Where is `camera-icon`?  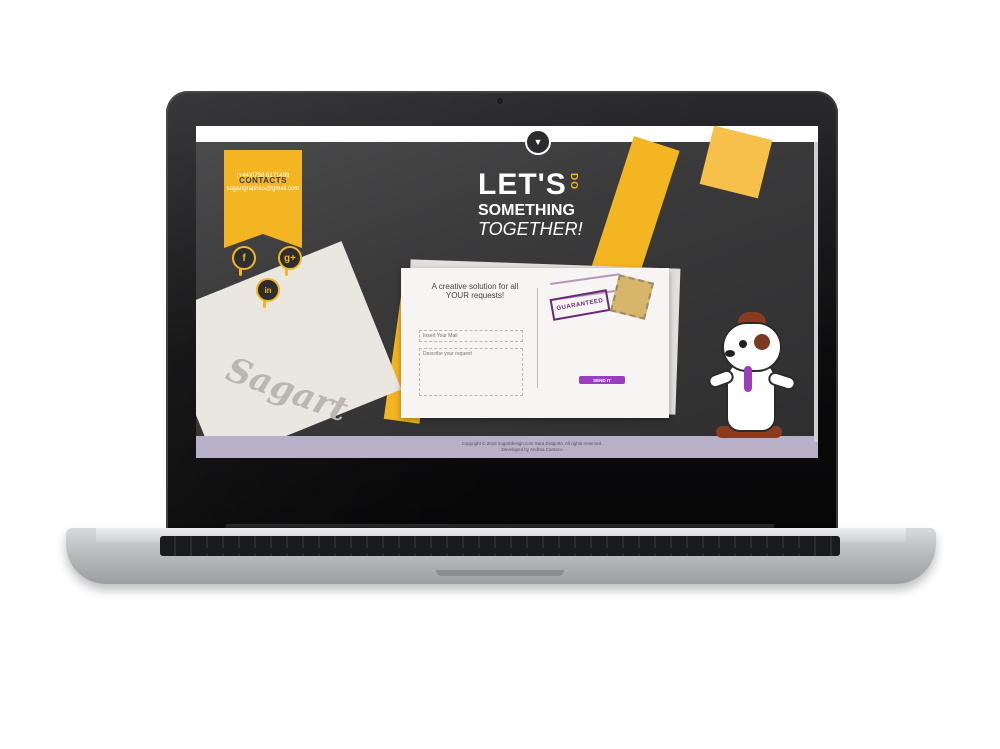
camera-icon is located at coordinates (500, 101).